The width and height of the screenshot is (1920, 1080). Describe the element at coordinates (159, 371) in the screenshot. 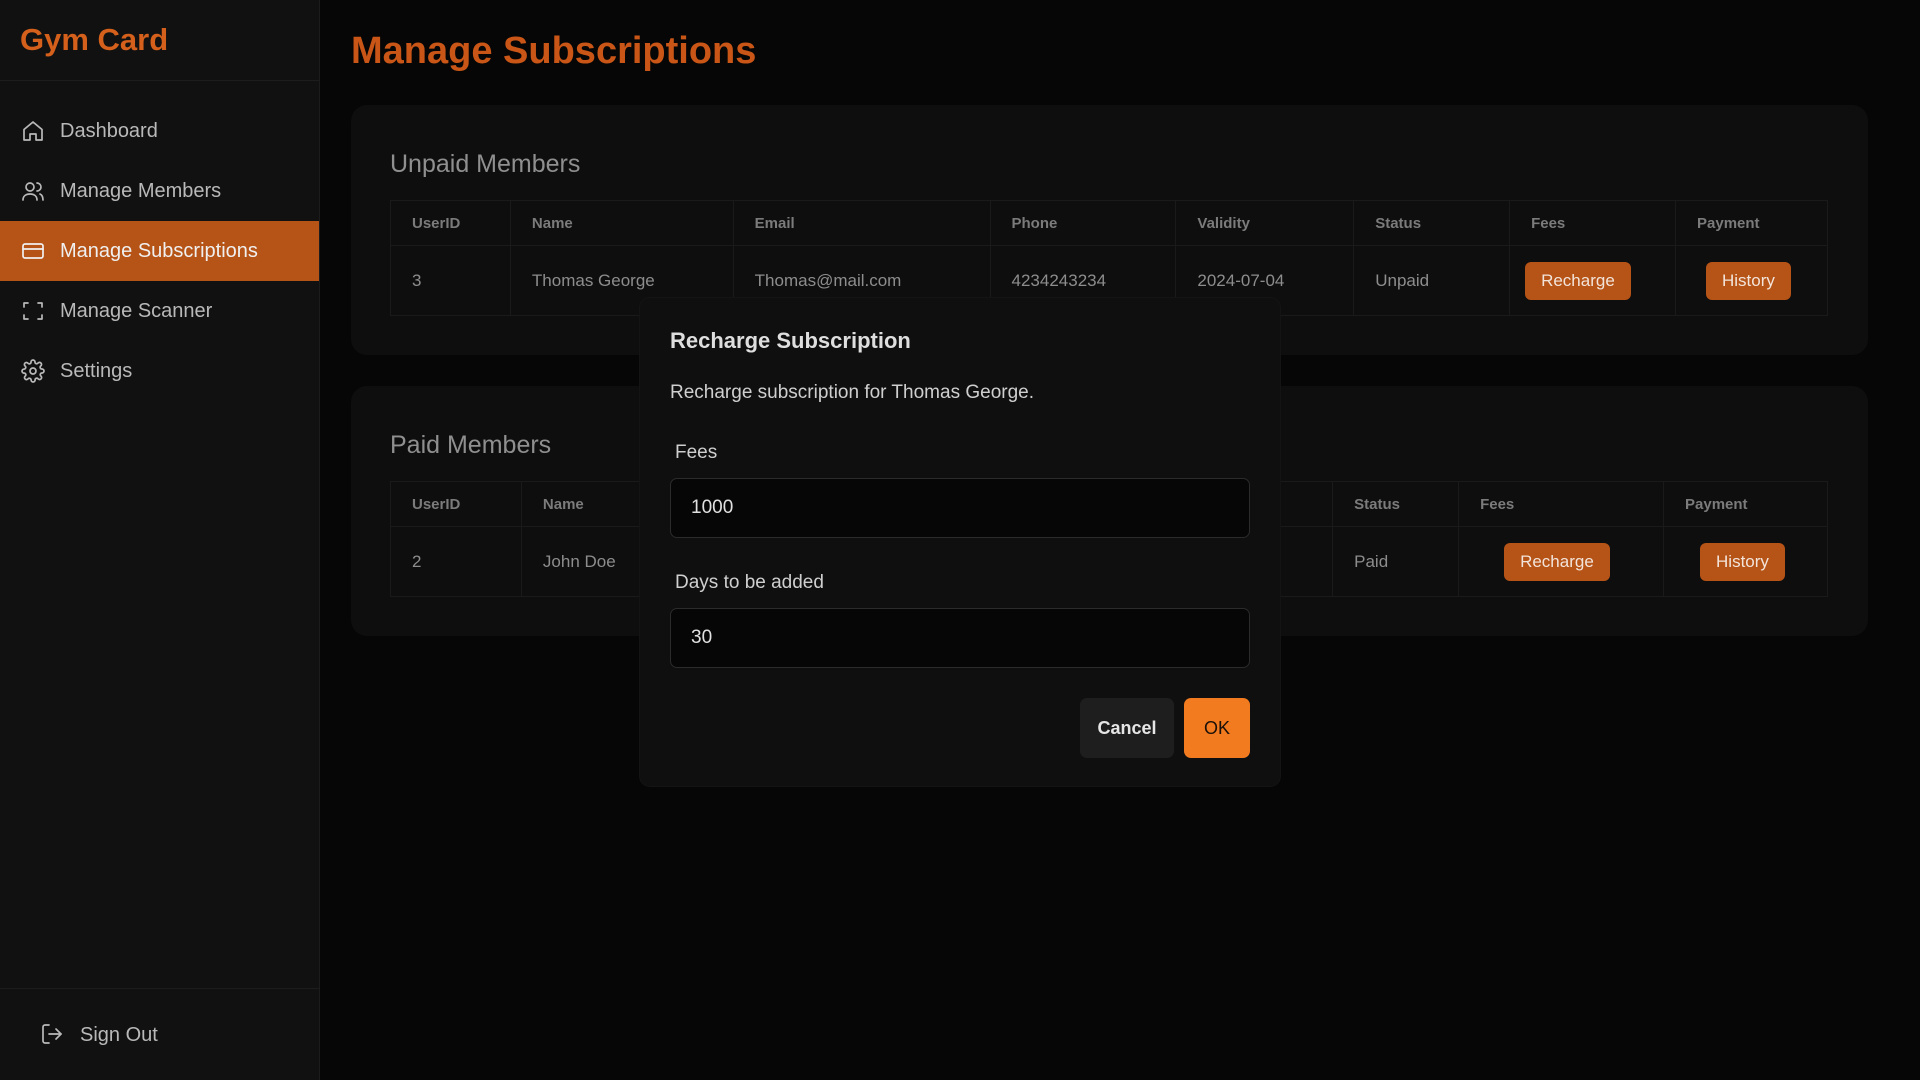

I see `sidebar-item-settings: Settings` at that location.